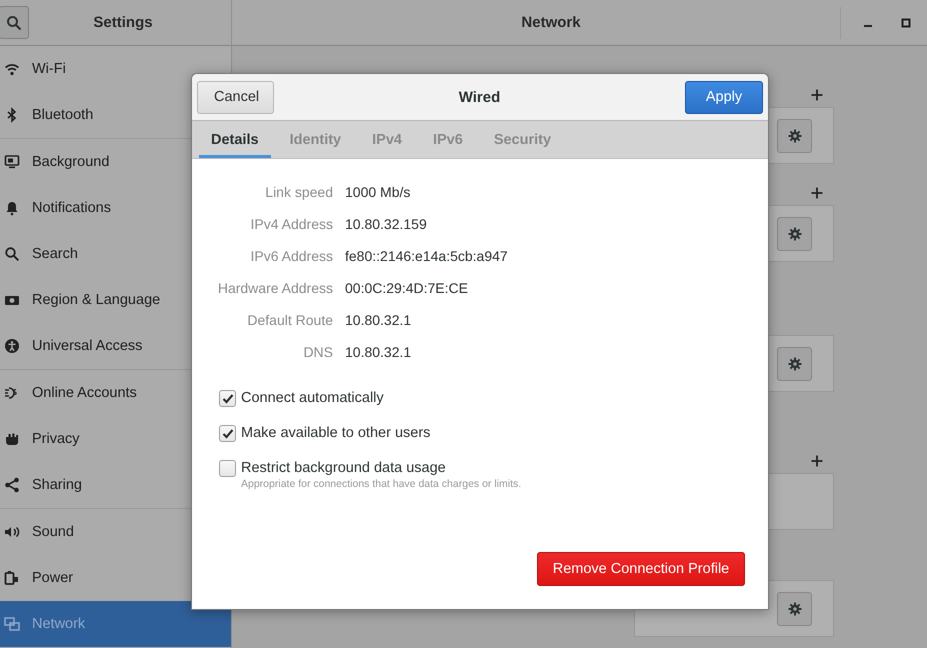 The image size is (927, 648). I want to click on field-label: IPv6 Address, so click(291, 256).